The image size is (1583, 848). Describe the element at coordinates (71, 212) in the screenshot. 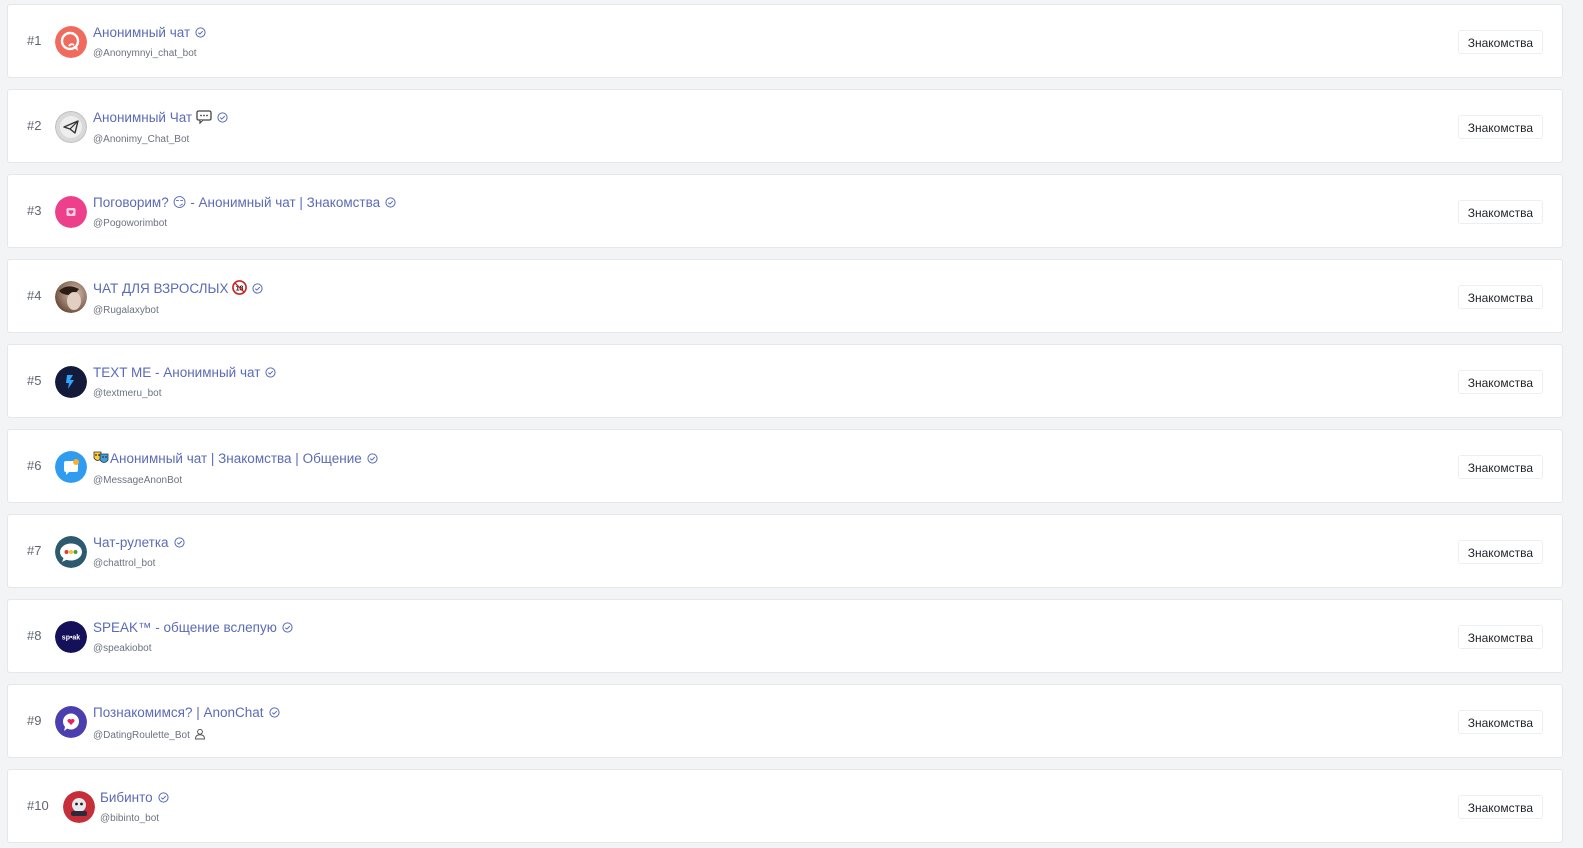

I see `pink-heart-avatar` at that location.